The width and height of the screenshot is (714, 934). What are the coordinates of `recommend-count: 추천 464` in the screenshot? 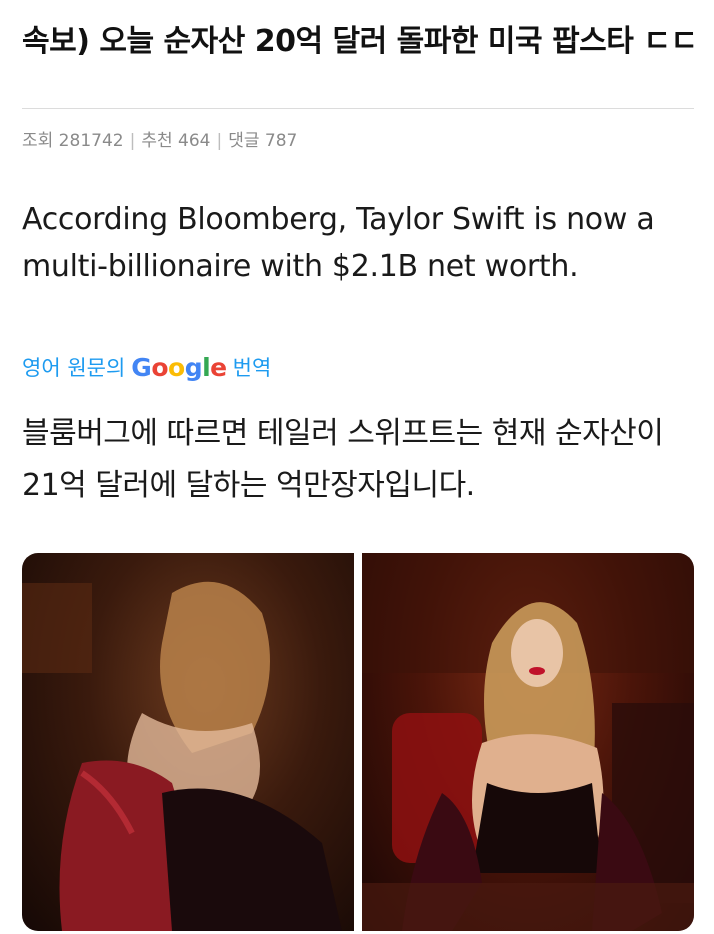 It's located at (176, 141).